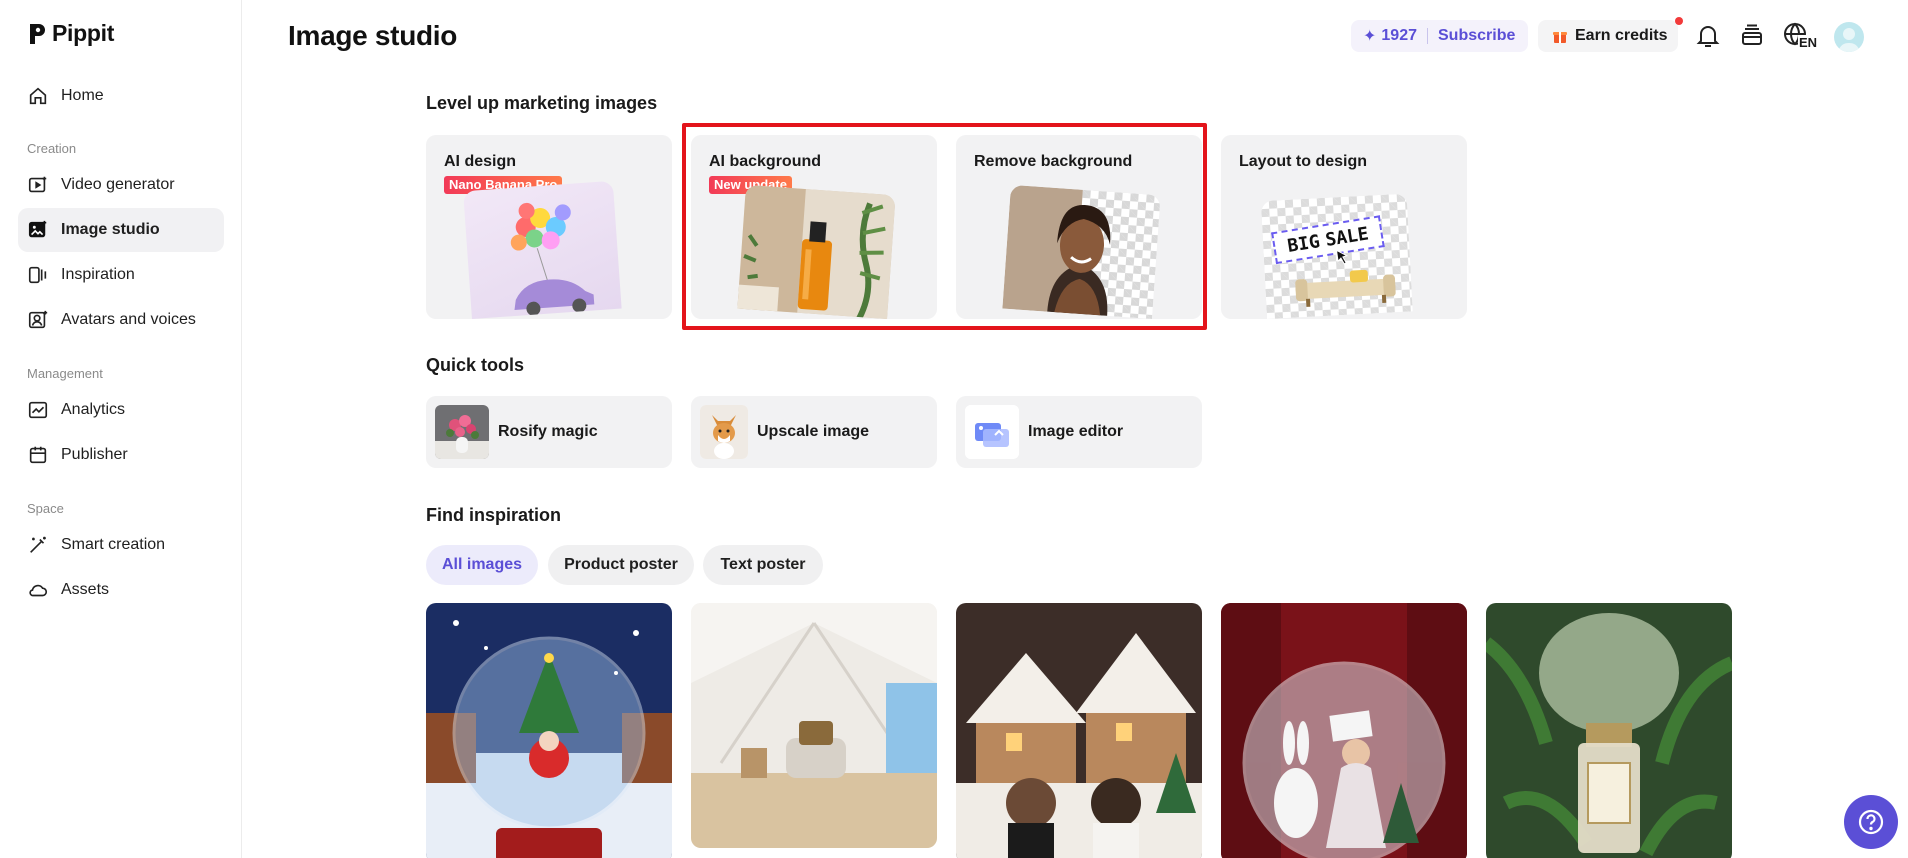 The height and width of the screenshot is (858, 1908). I want to click on sidebar-item-label: Image studio, so click(110, 229).